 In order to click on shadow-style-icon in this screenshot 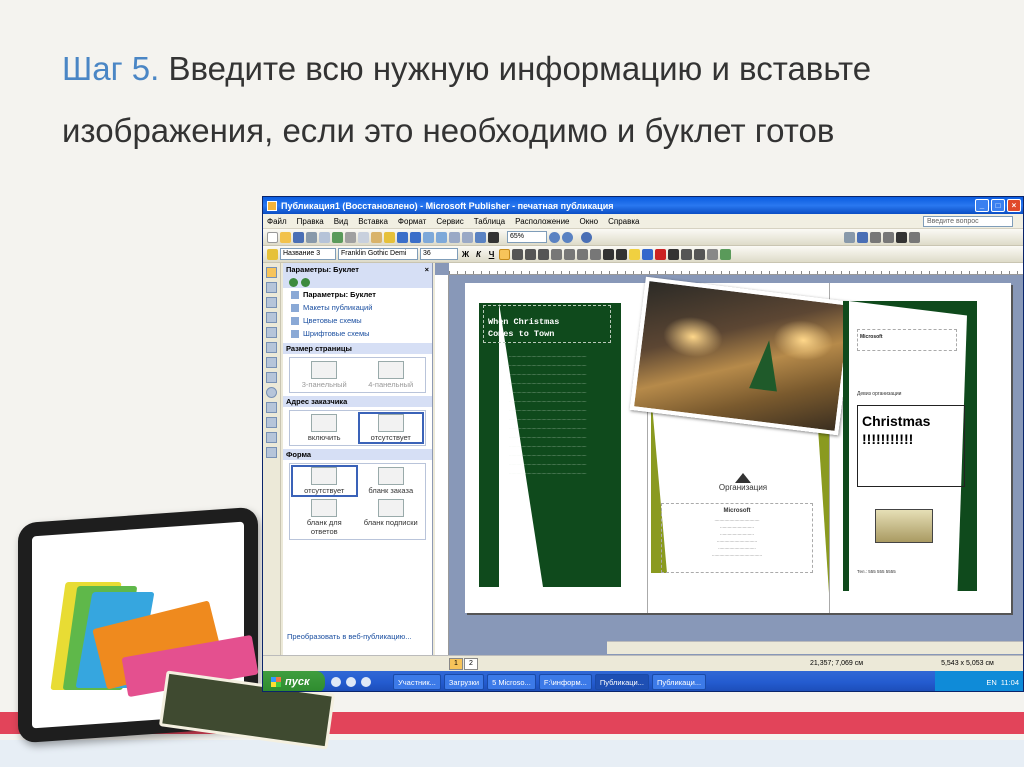, I will do `click(712, 254)`.